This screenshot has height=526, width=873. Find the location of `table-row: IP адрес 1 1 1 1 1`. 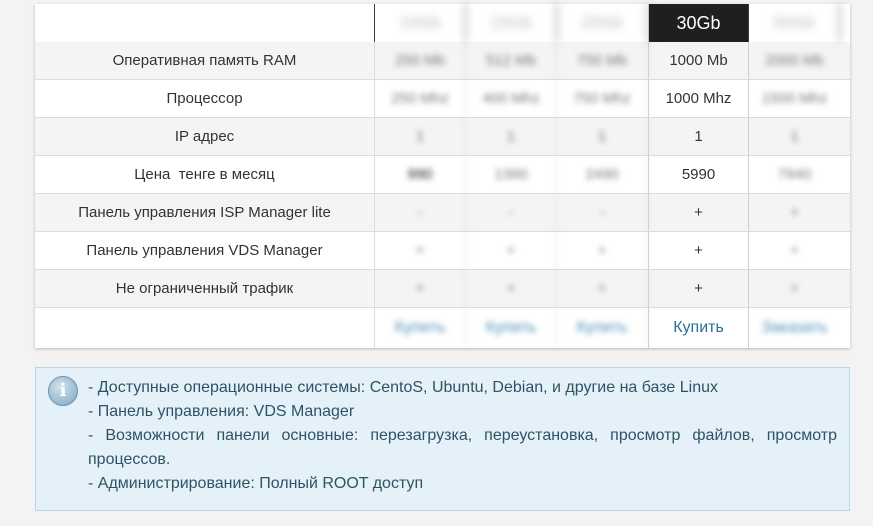

table-row: IP адрес 1 1 1 1 1 is located at coordinates (442, 137).